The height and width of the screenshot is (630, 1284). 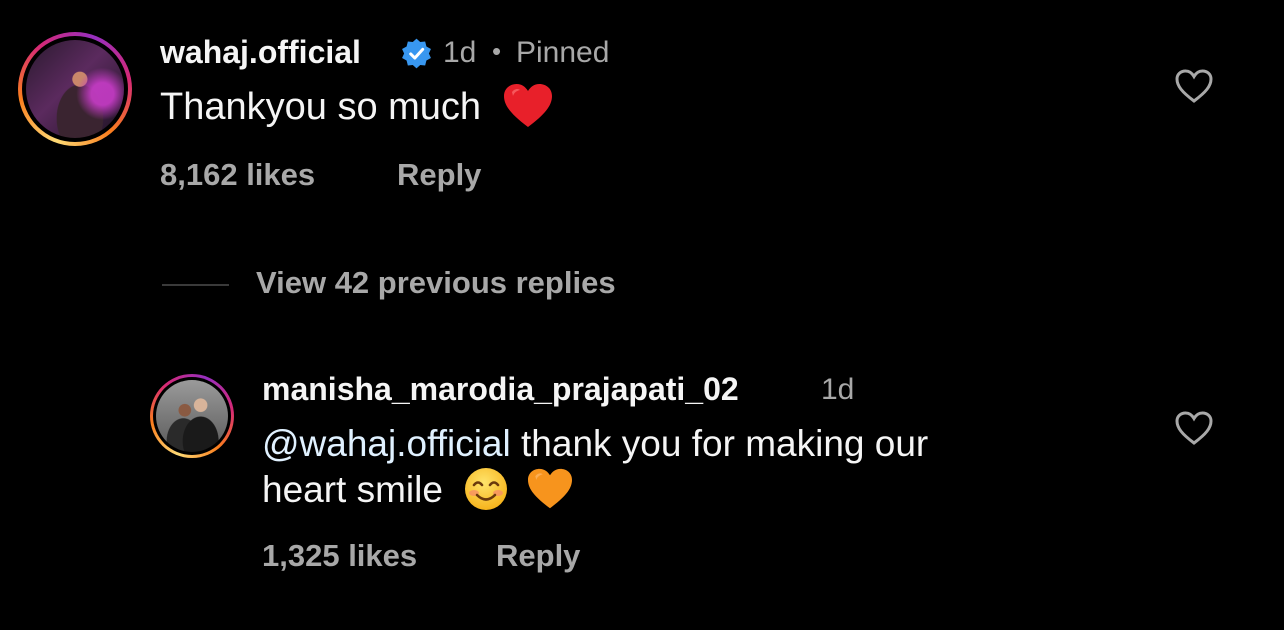 I want to click on comment-body: Thankyou so much, so click(x=357, y=106).